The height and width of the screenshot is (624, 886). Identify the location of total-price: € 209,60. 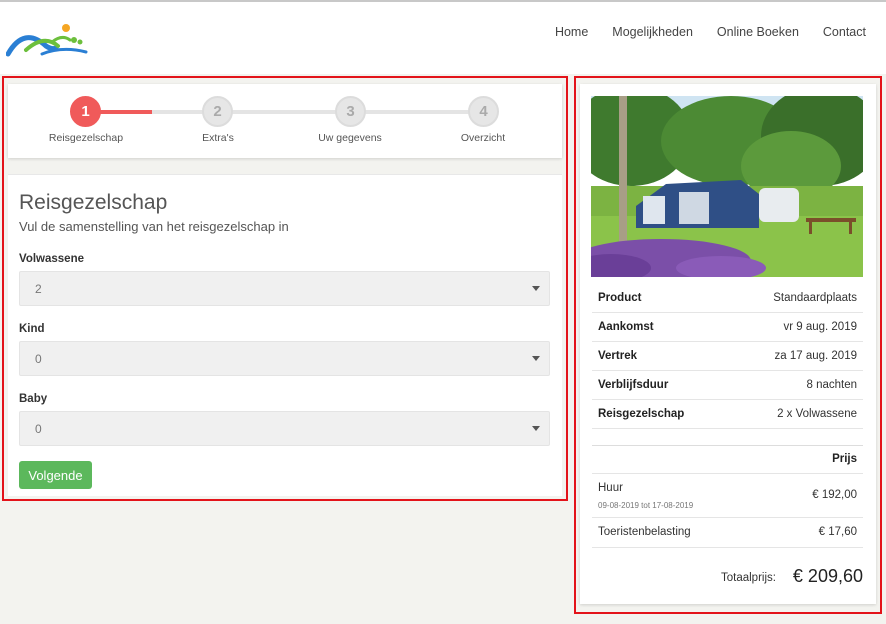
(827, 576).